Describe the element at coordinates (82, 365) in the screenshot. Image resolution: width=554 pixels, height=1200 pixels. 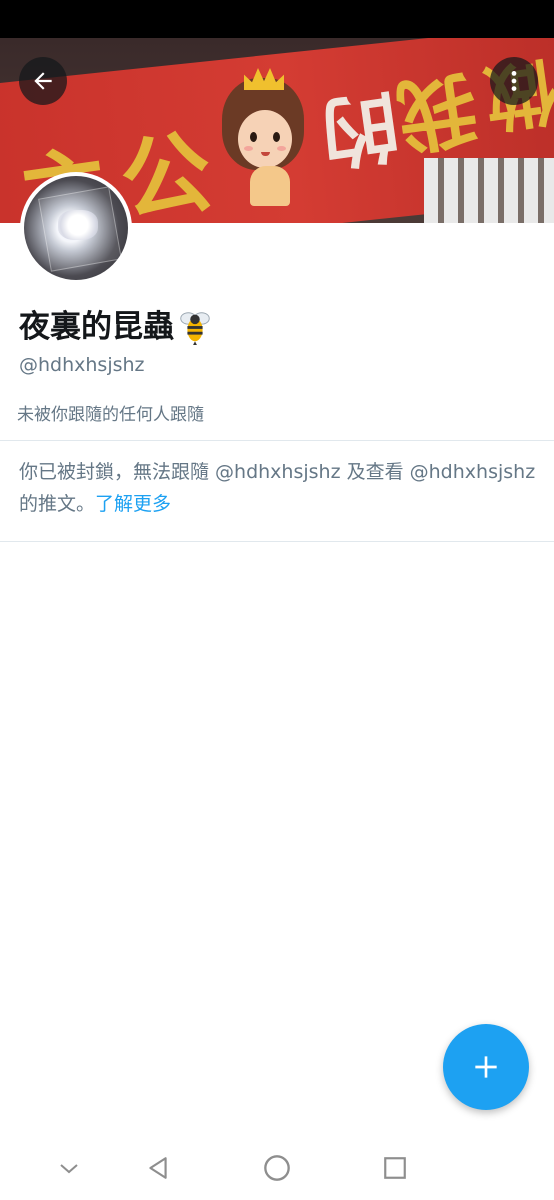
I see `profile-handle: @hdhxhsjshz` at that location.